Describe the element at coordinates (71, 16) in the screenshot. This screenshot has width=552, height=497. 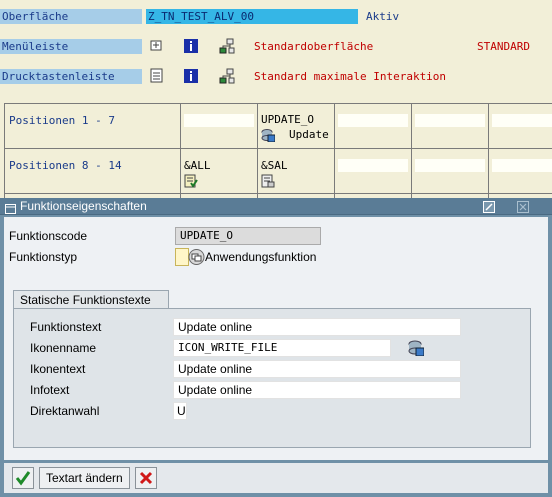
I see `surface-label: Oberfläche` at that location.